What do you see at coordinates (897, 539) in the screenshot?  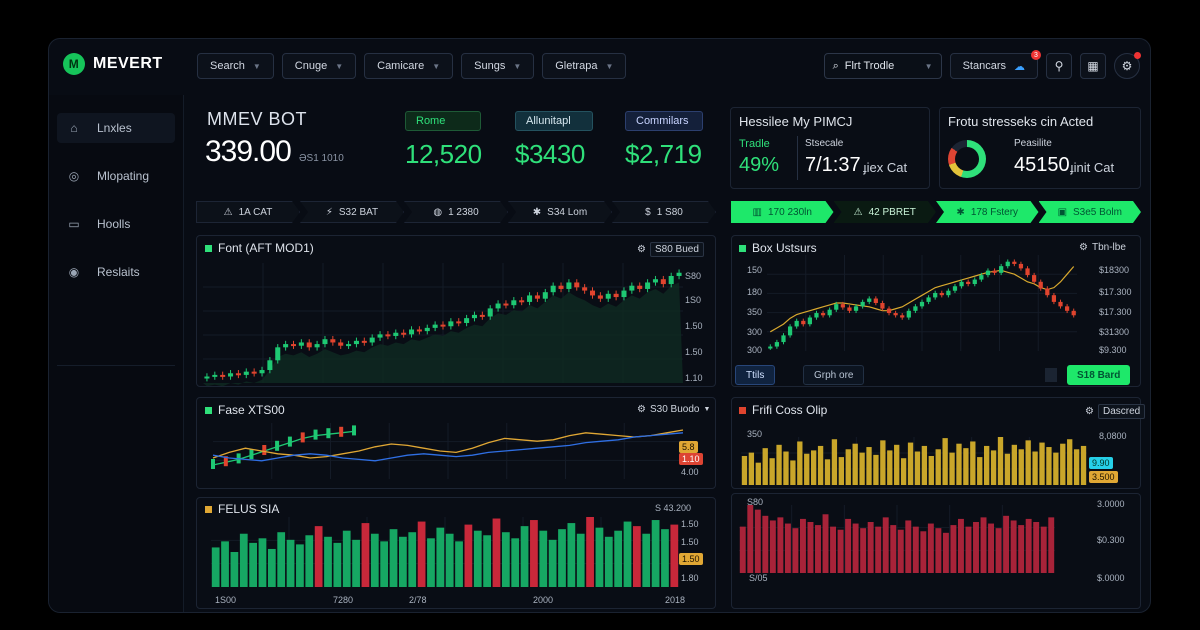 I see `bar-chart-red` at bounding box center [897, 539].